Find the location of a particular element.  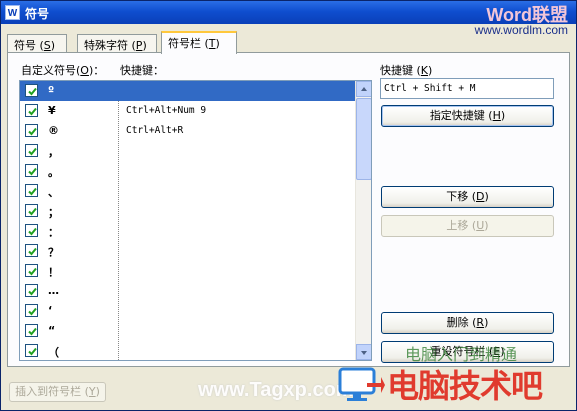

row-symbol: ： is located at coordinates (53, 232).